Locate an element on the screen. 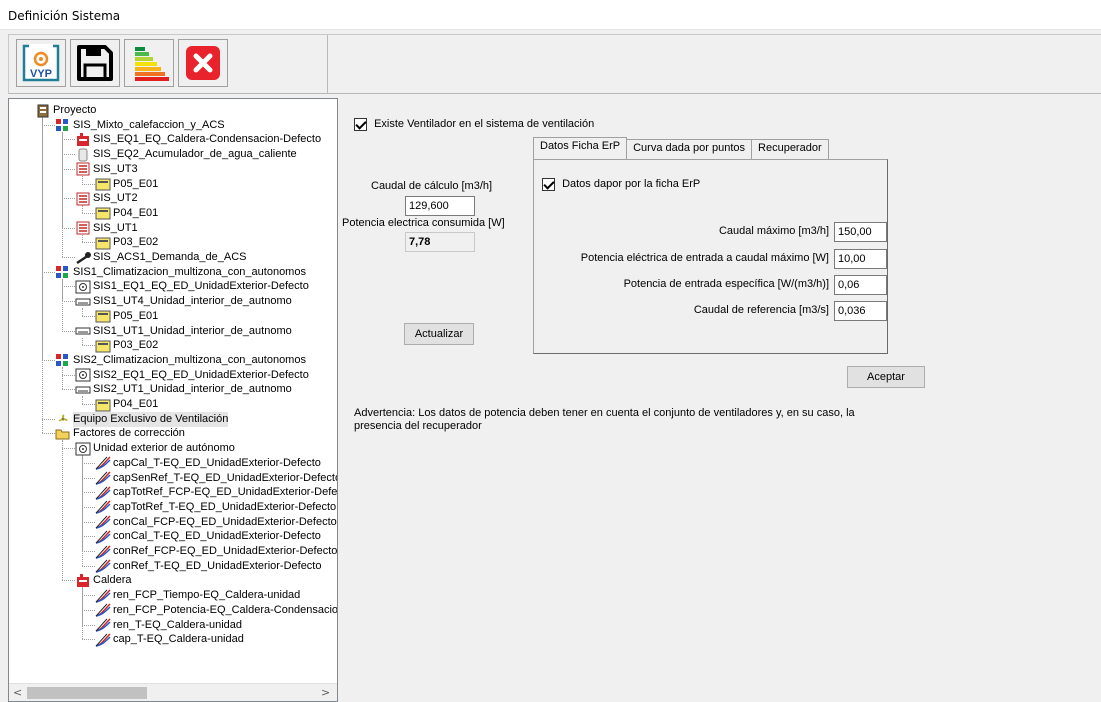 Image resolution: width=1101 pixels, height=702 pixels. tree-node-label: SIS2_UT1_Unidad_interior_de_autnomo is located at coordinates (192, 389).